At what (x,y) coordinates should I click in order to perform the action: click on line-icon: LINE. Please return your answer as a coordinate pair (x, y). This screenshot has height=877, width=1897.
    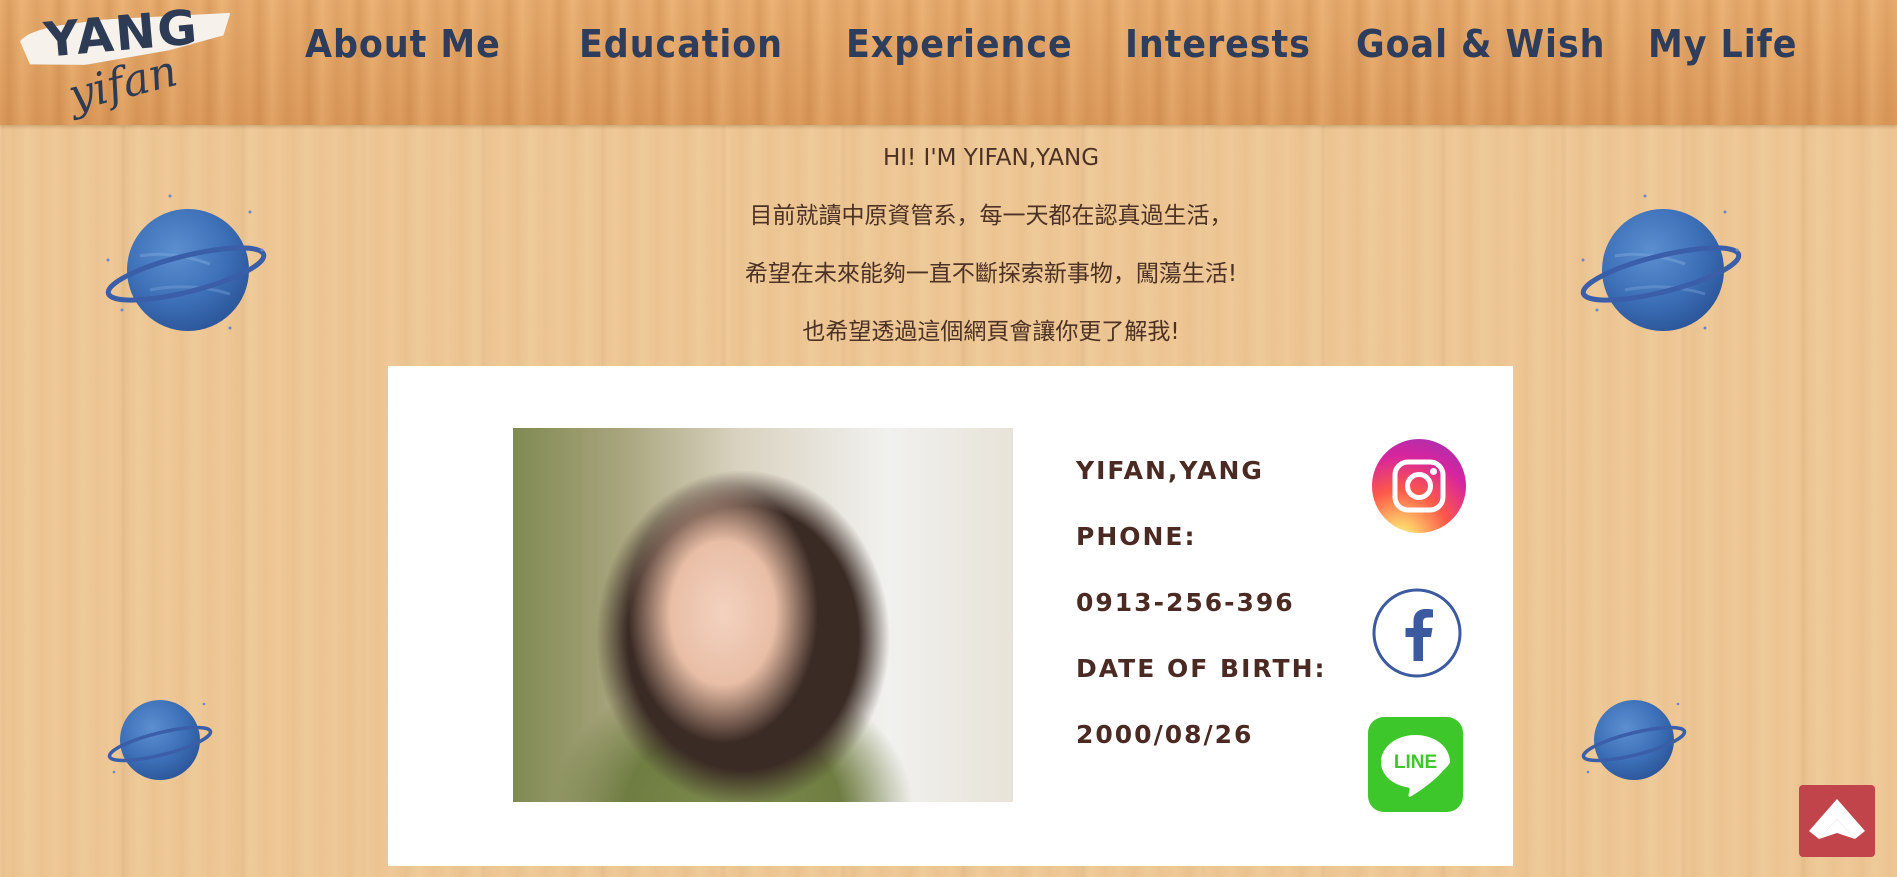
    Looking at the image, I should click on (1415, 764).